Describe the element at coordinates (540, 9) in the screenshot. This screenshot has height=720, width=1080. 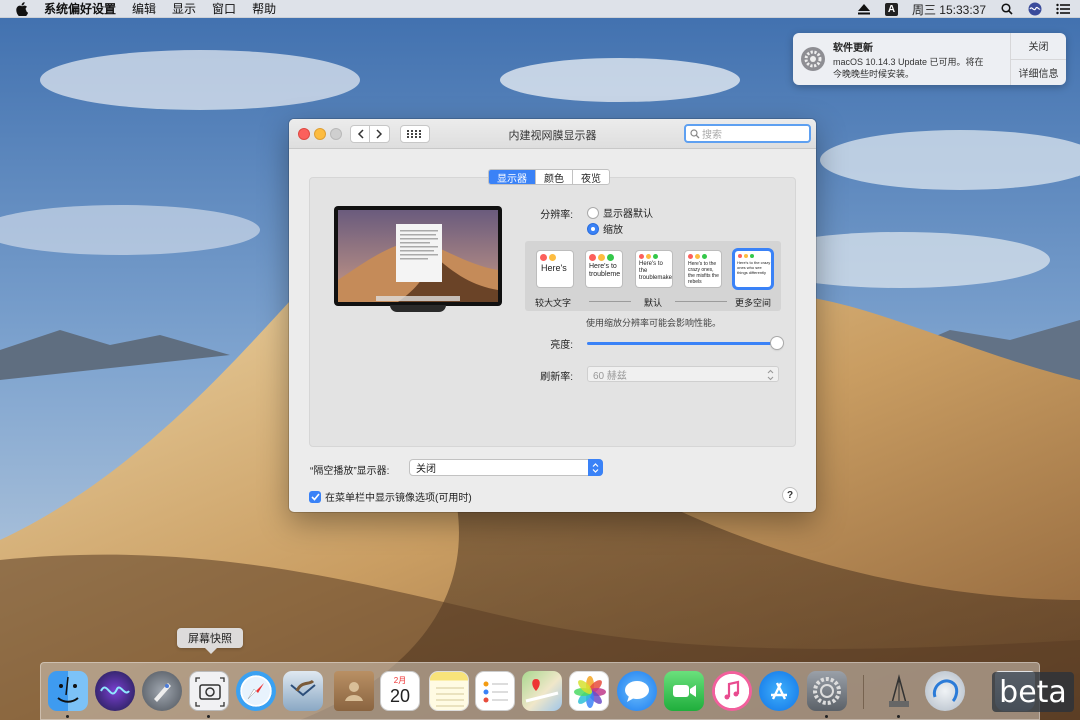
I see `menu-bar: 系统偏好设置 编辑 显示 窗口 帮助 A 周三 15:33:37` at that location.